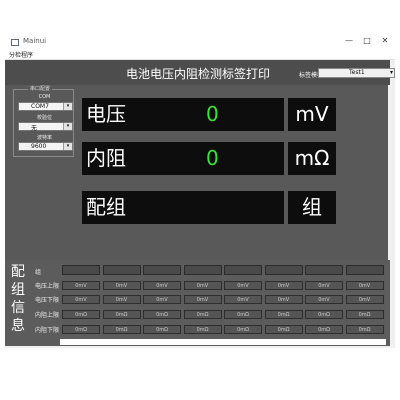 This screenshot has height=400, width=400. Describe the element at coordinates (47, 330) in the screenshot. I see `row-label-resistance-lower: 内阻下限` at that location.